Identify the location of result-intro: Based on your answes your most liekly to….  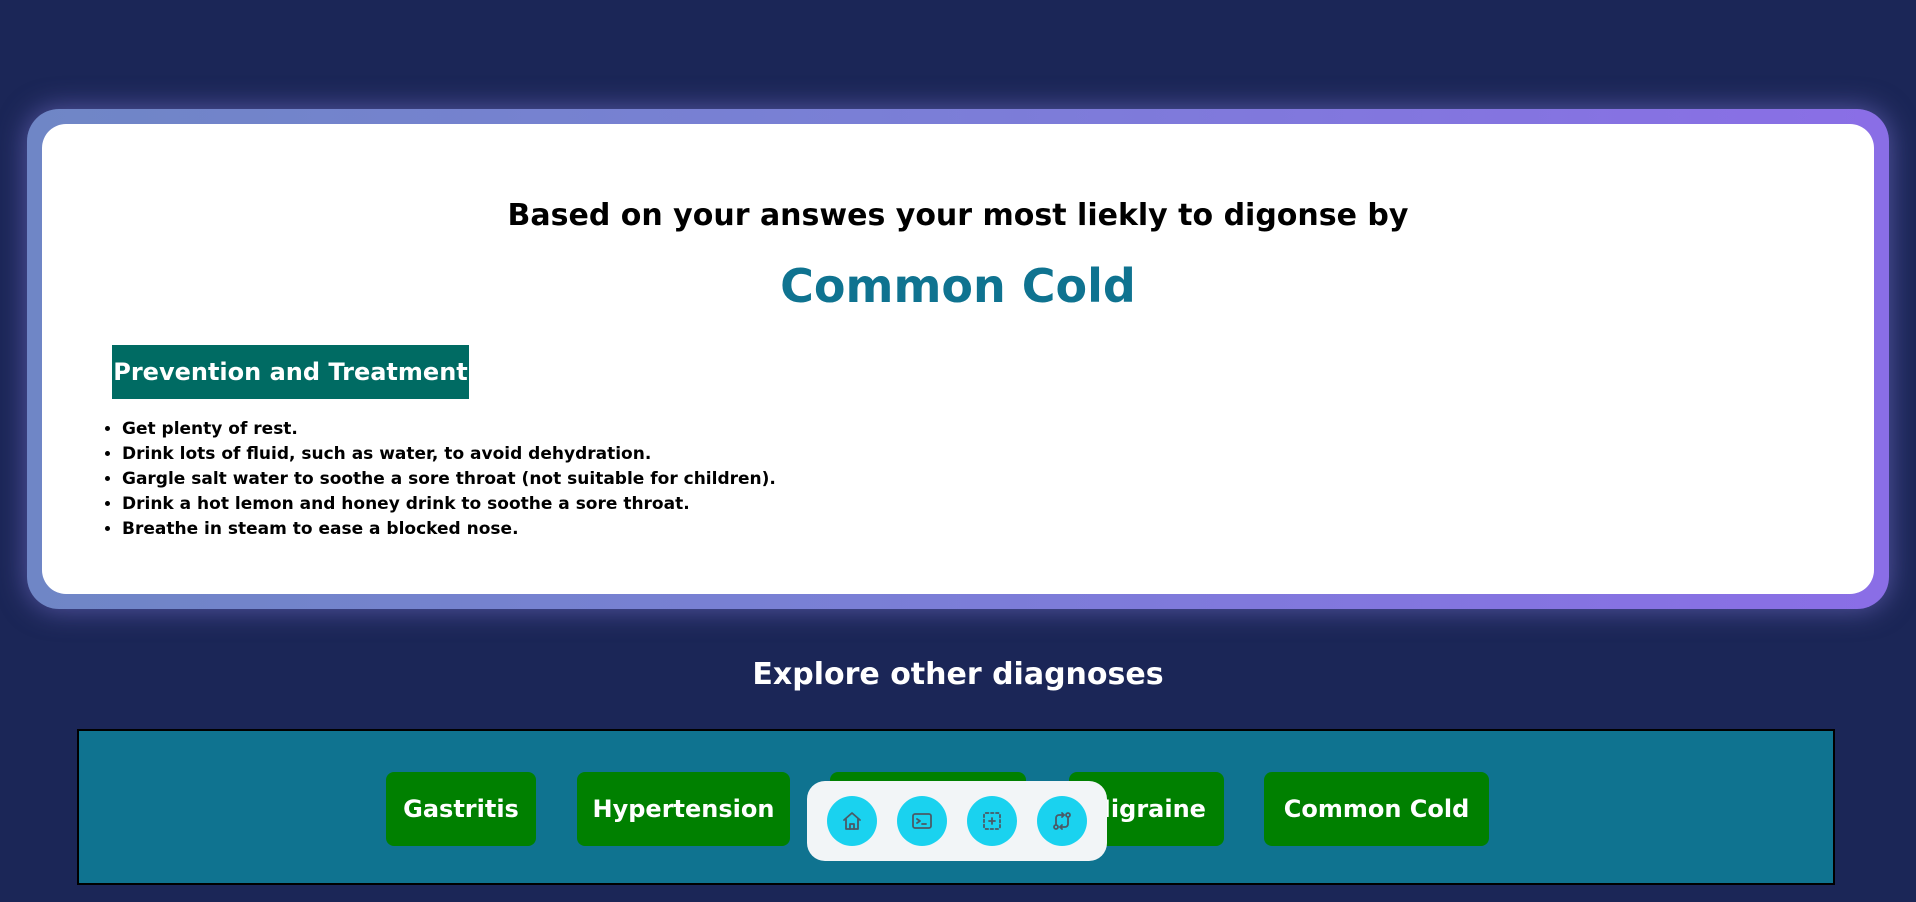
(958, 215).